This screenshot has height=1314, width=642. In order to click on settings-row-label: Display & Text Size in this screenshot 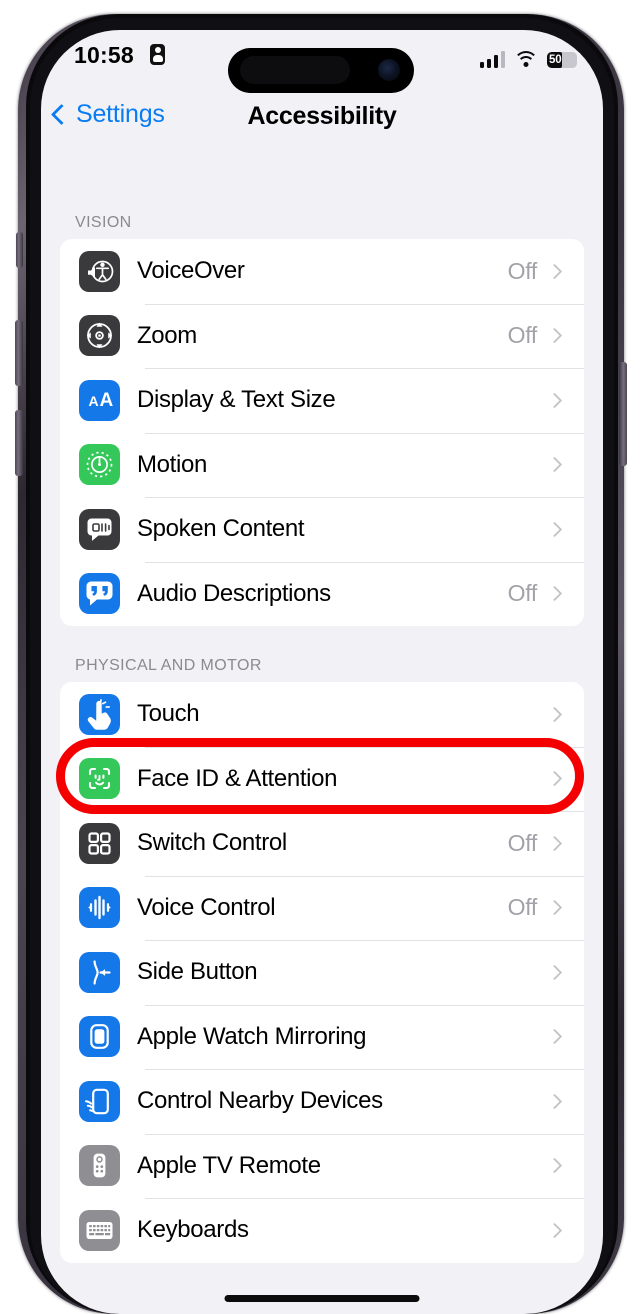, I will do `click(236, 400)`.